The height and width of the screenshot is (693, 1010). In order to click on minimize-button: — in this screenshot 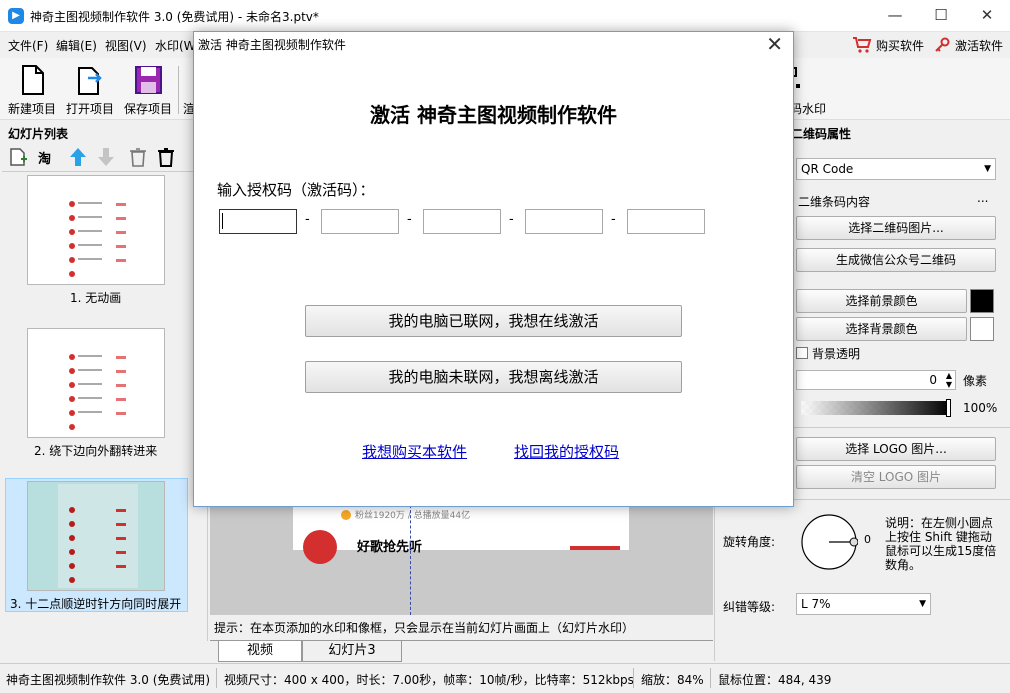, I will do `click(895, 16)`.